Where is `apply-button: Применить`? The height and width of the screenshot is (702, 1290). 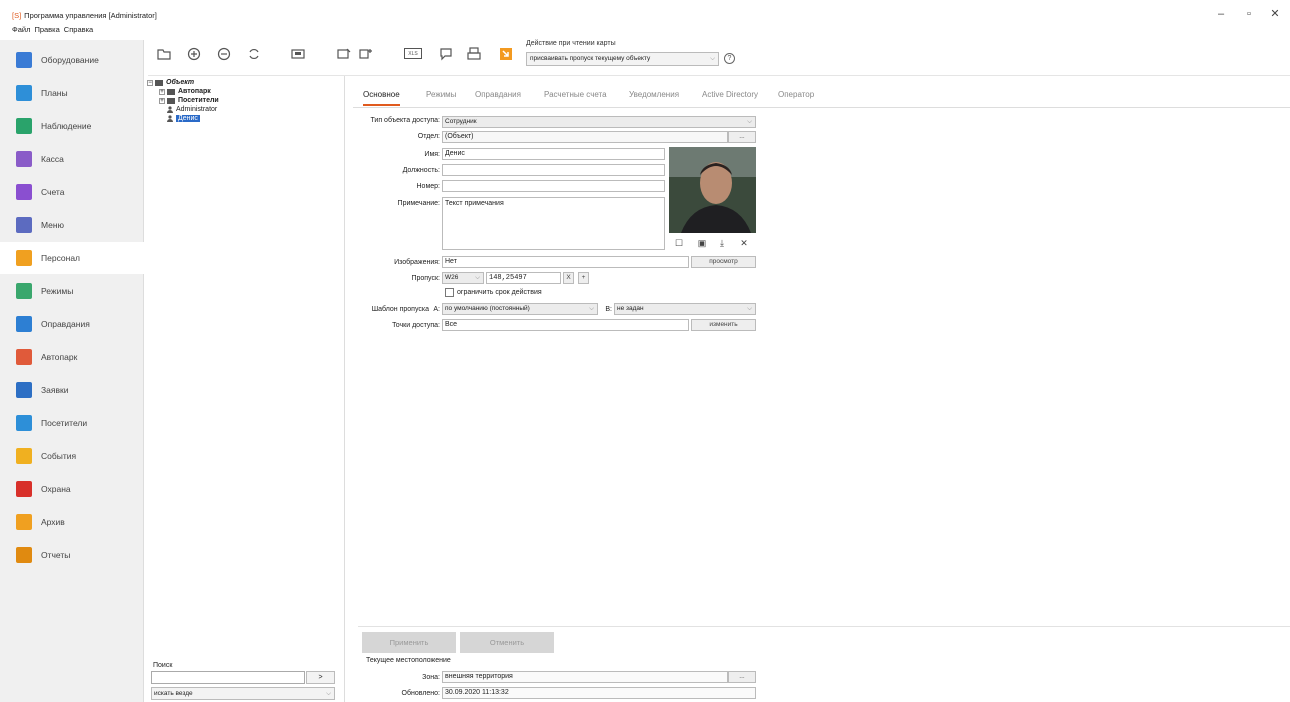 apply-button: Применить is located at coordinates (409, 642).